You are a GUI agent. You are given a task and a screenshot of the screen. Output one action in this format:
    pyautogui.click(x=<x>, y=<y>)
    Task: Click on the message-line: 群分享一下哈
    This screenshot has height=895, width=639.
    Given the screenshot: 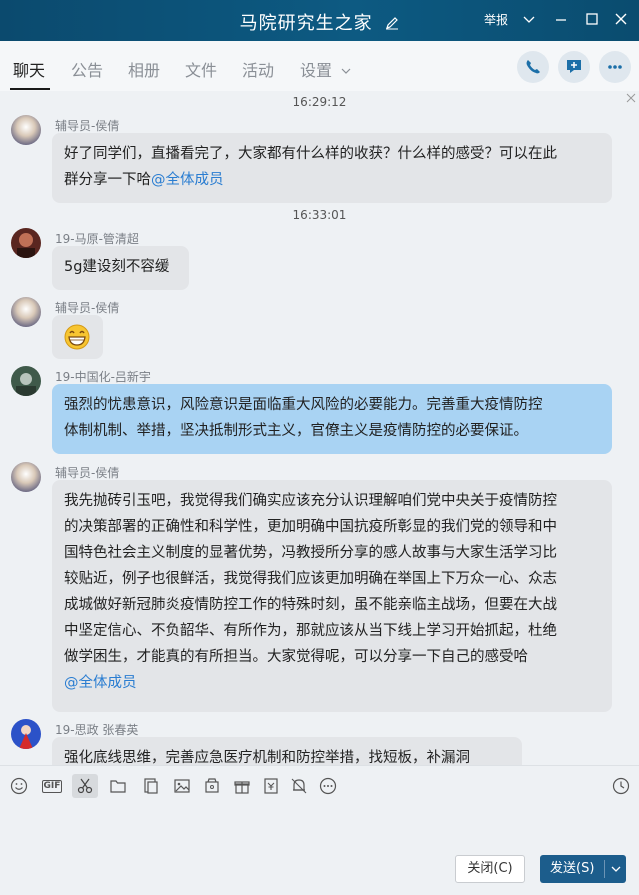 What is the action you would take?
    pyautogui.click(x=107, y=180)
    